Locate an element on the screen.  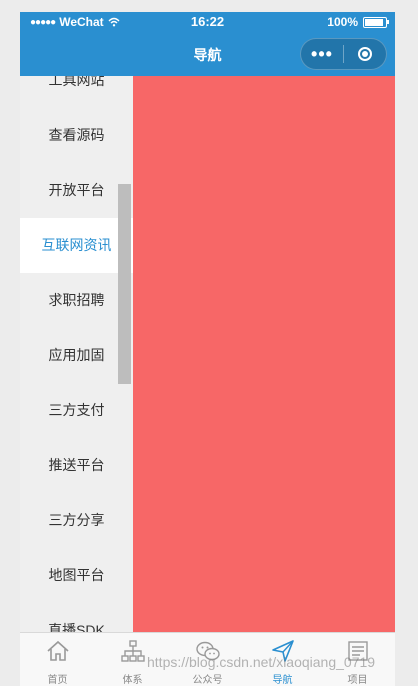
tab-label: 首页 is located at coordinates (57, 680).